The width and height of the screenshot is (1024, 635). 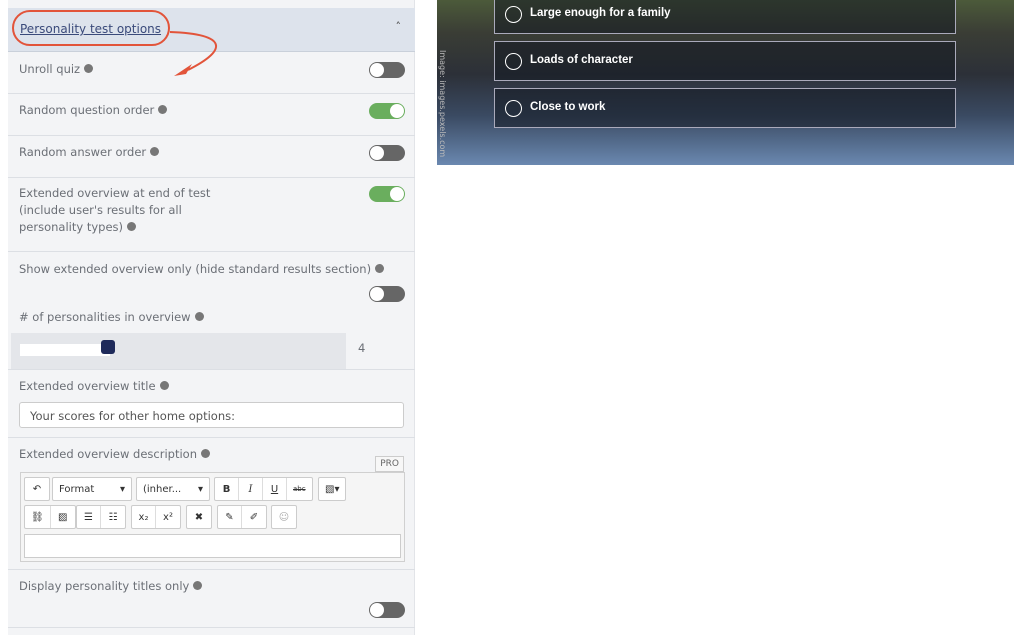 I want to click on random-answer-toggle, so click(x=387, y=153).